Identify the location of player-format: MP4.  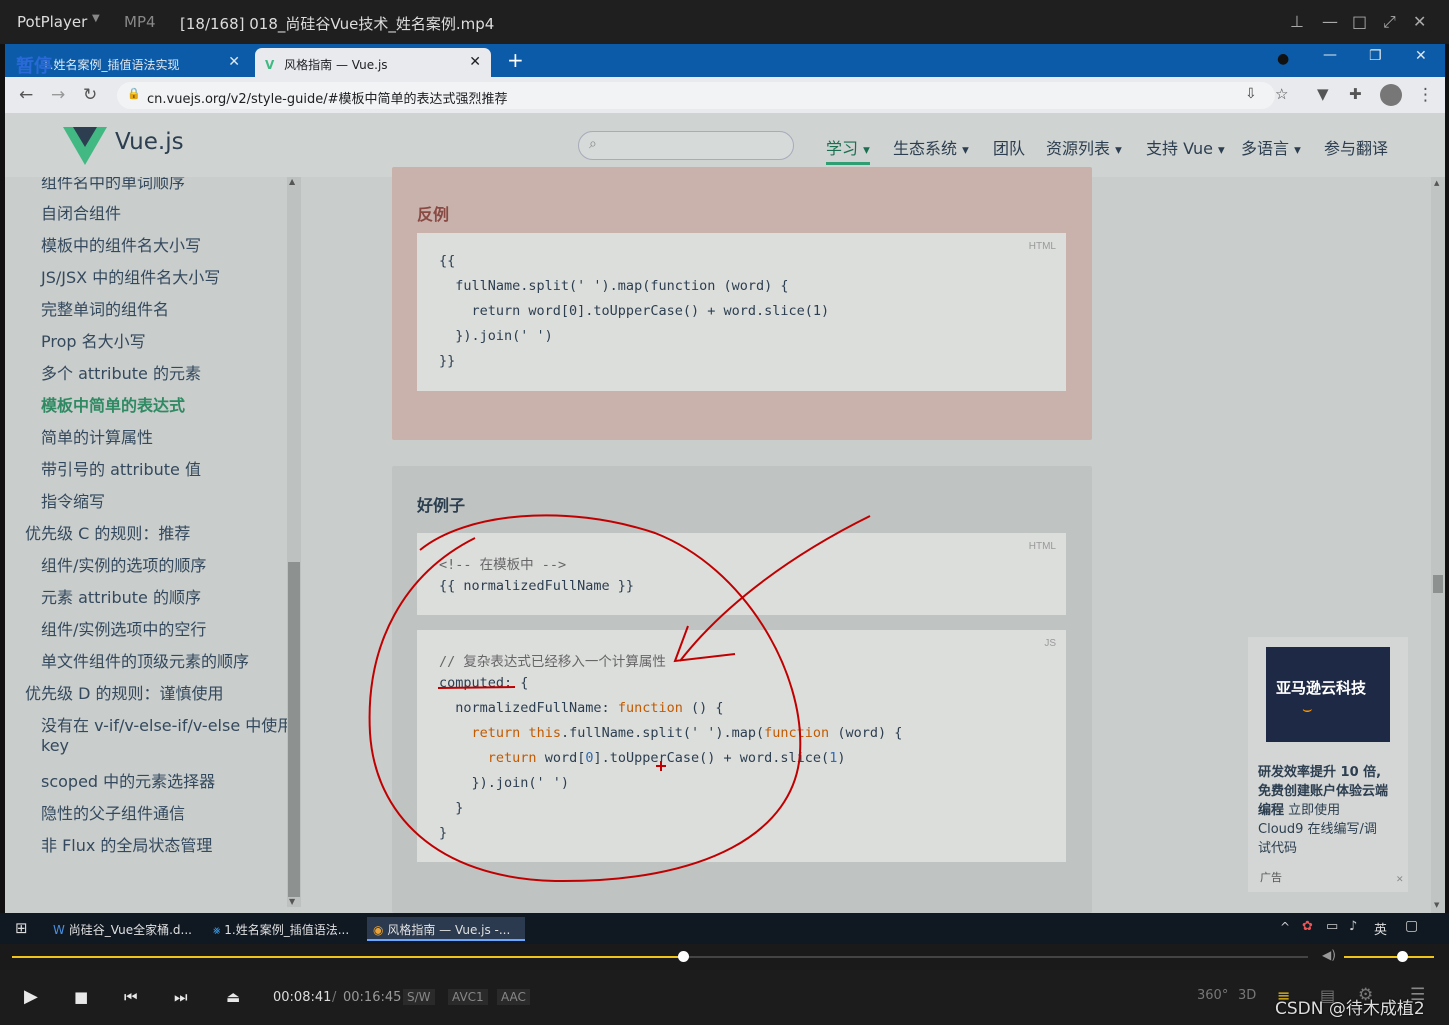
(140, 22).